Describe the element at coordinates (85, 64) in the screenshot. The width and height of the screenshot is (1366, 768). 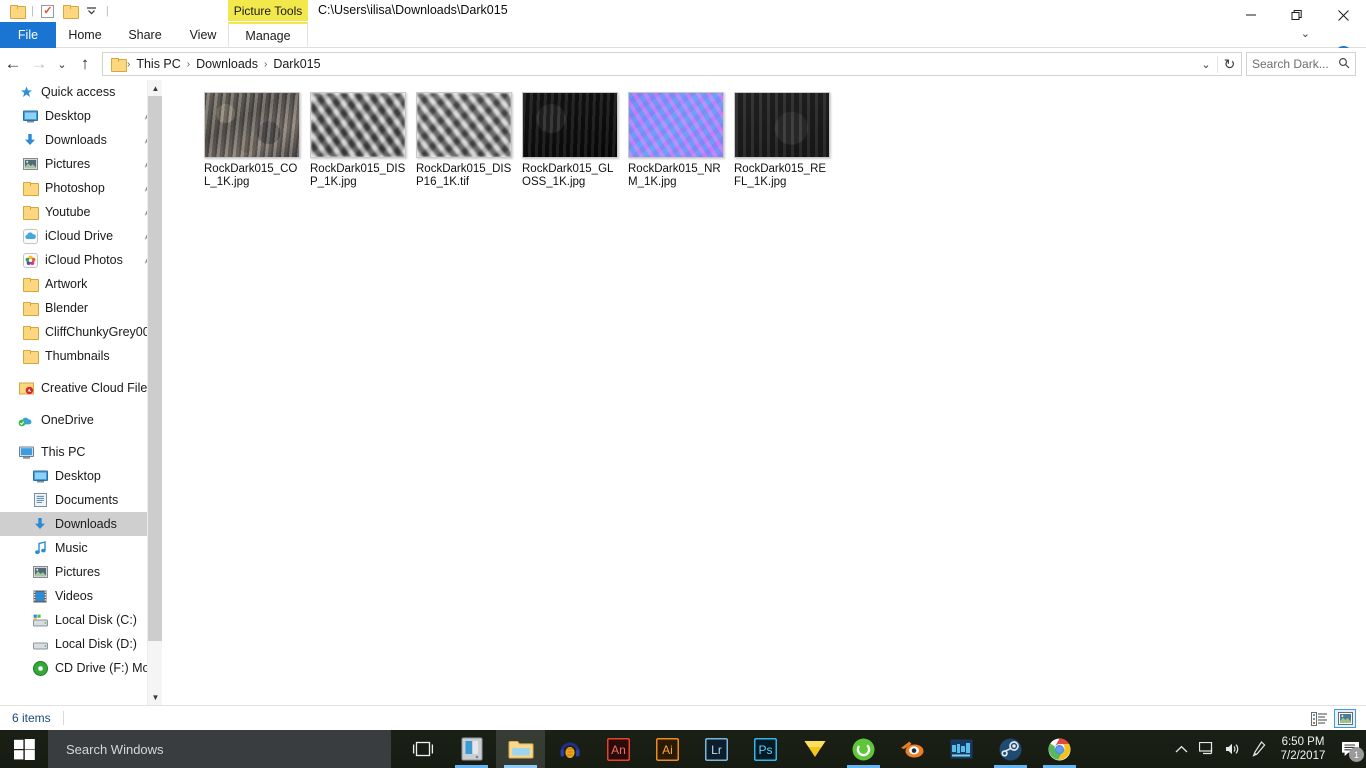
I see `up-button: ↑` at that location.